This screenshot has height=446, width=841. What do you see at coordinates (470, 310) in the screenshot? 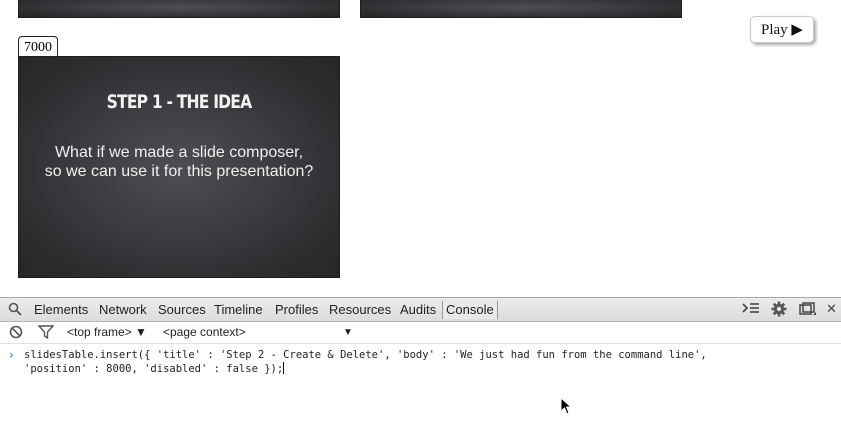
I see `tab-console: Console` at bounding box center [470, 310].